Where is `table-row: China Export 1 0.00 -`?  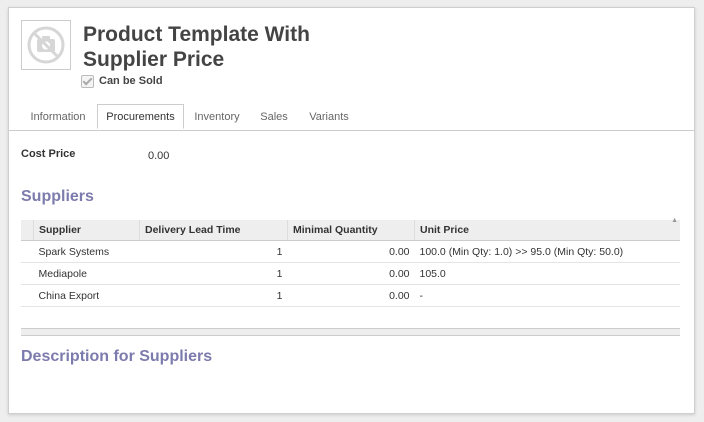
table-row: China Export 1 0.00 - is located at coordinates (350, 295).